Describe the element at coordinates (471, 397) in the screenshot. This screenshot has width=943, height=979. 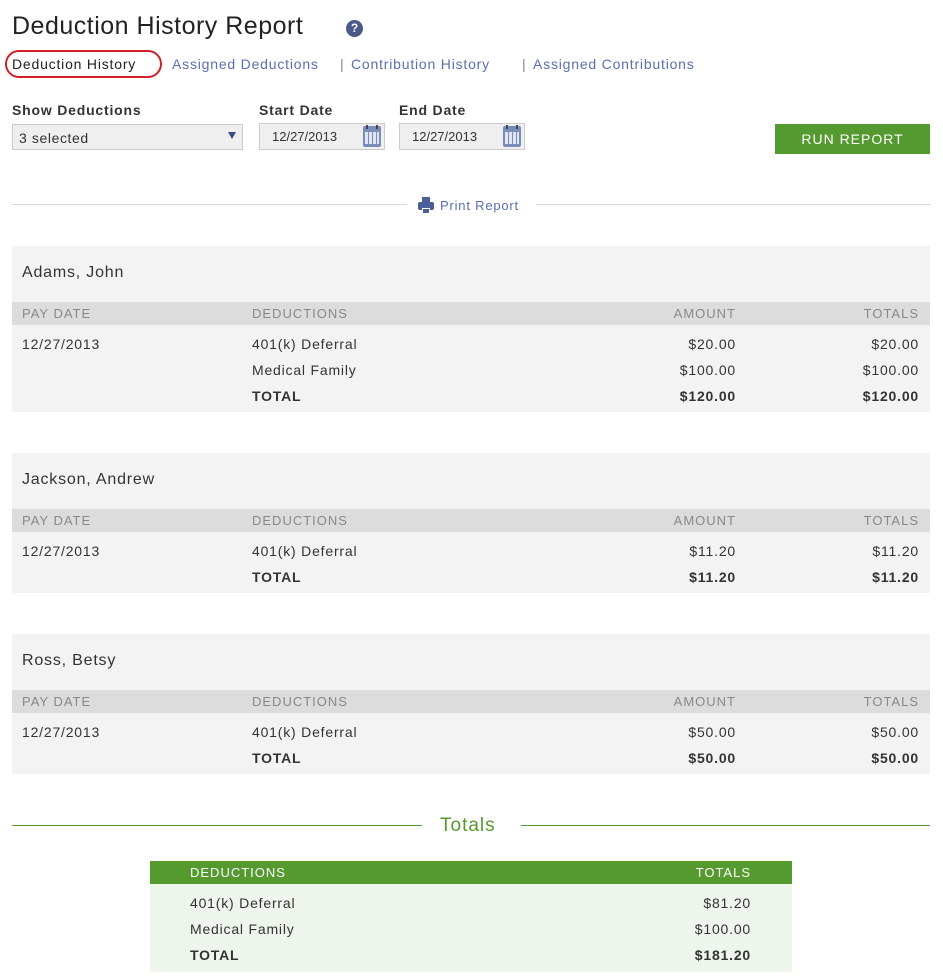
I see `total-row: TOTAL $120.00 $120.00` at that location.